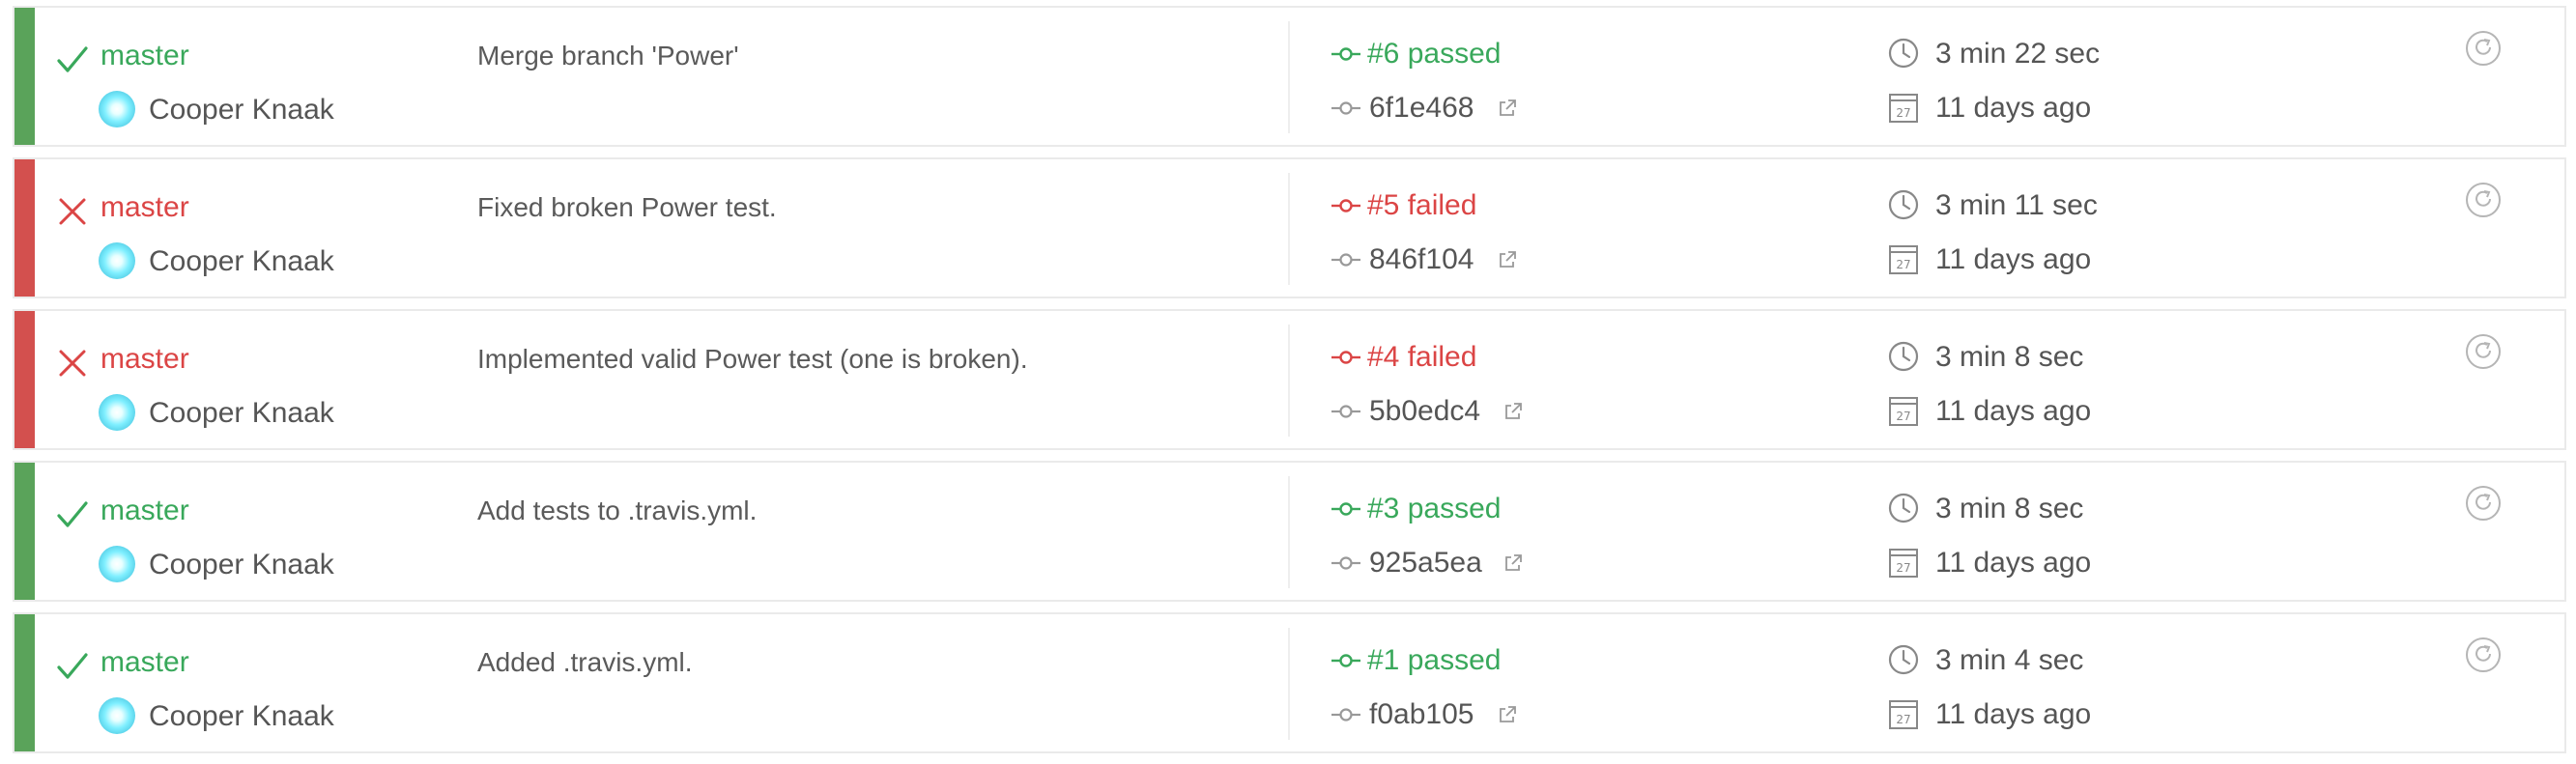 The width and height of the screenshot is (2576, 764). Describe the element at coordinates (1434, 54) in the screenshot. I see `build-number-link: #6 passed` at that location.